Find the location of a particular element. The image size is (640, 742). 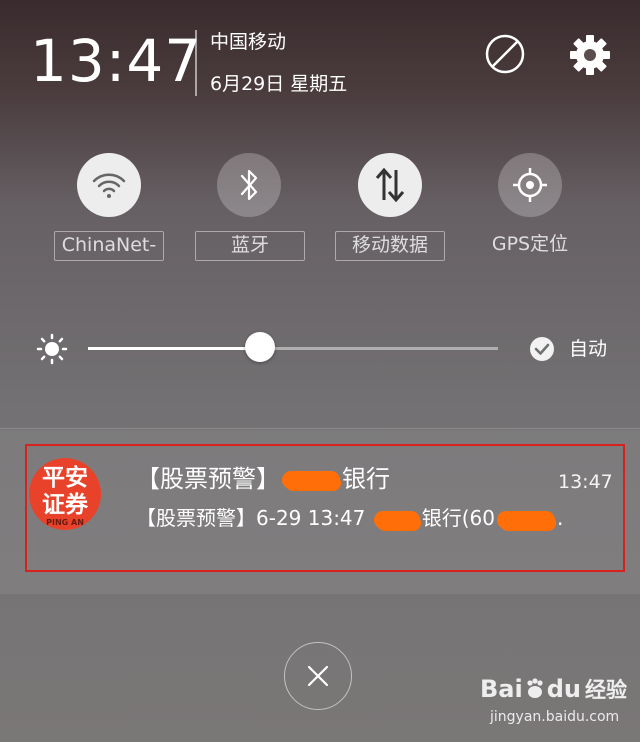

toggle-label-gps: GPS定位 is located at coordinates (530, 244).